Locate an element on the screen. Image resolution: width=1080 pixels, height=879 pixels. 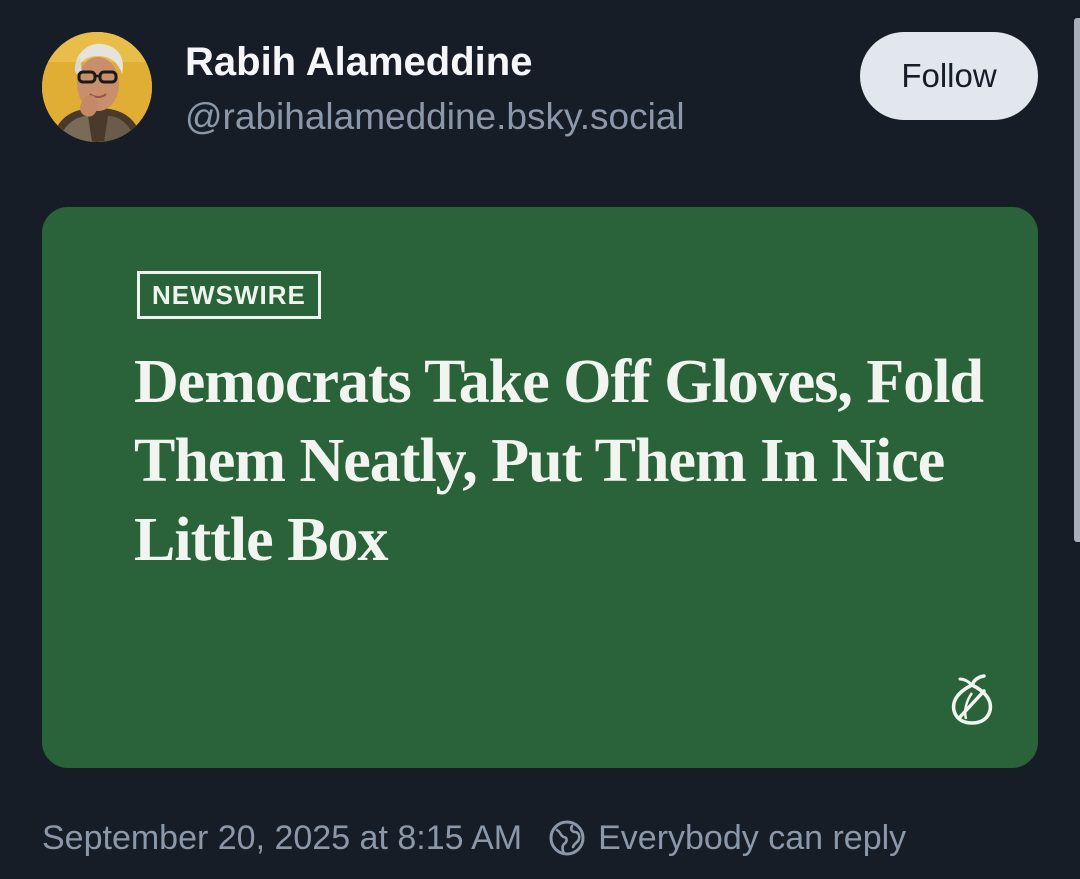
globe-icon is located at coordinates (567, 838).